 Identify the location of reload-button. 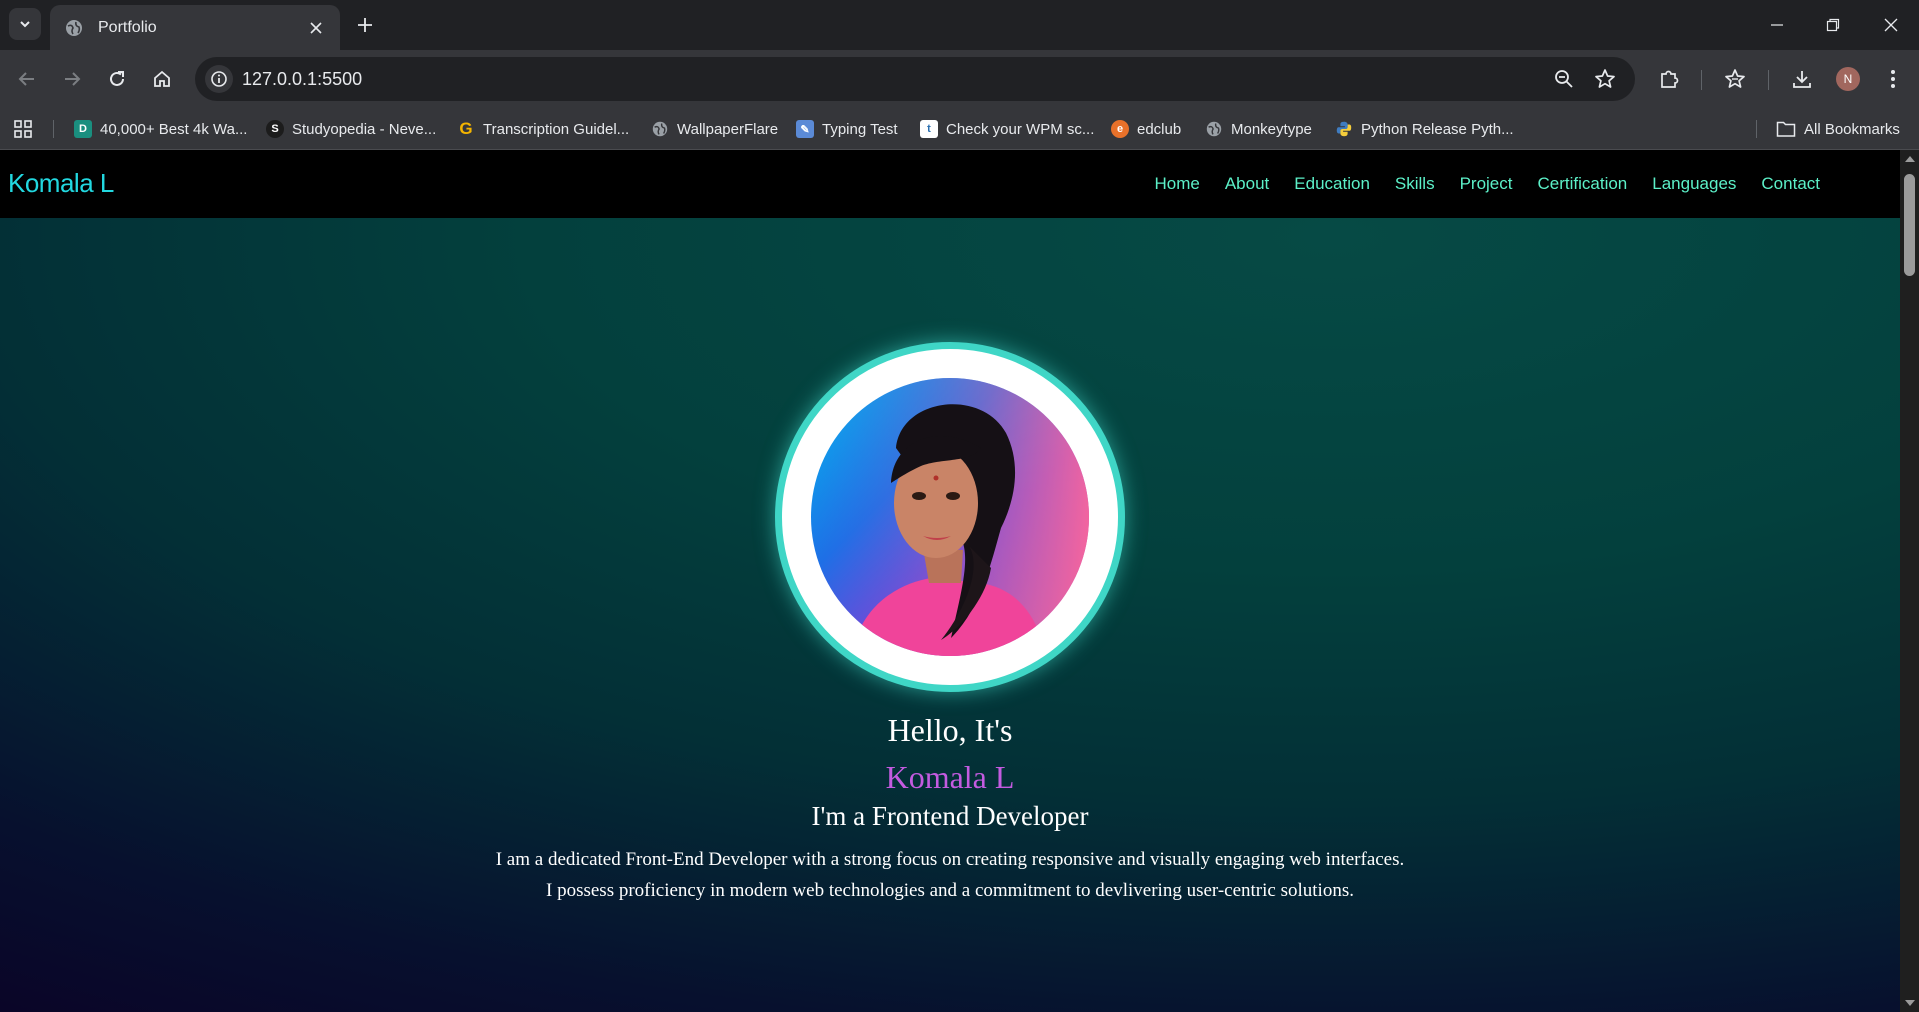
(117, 79).